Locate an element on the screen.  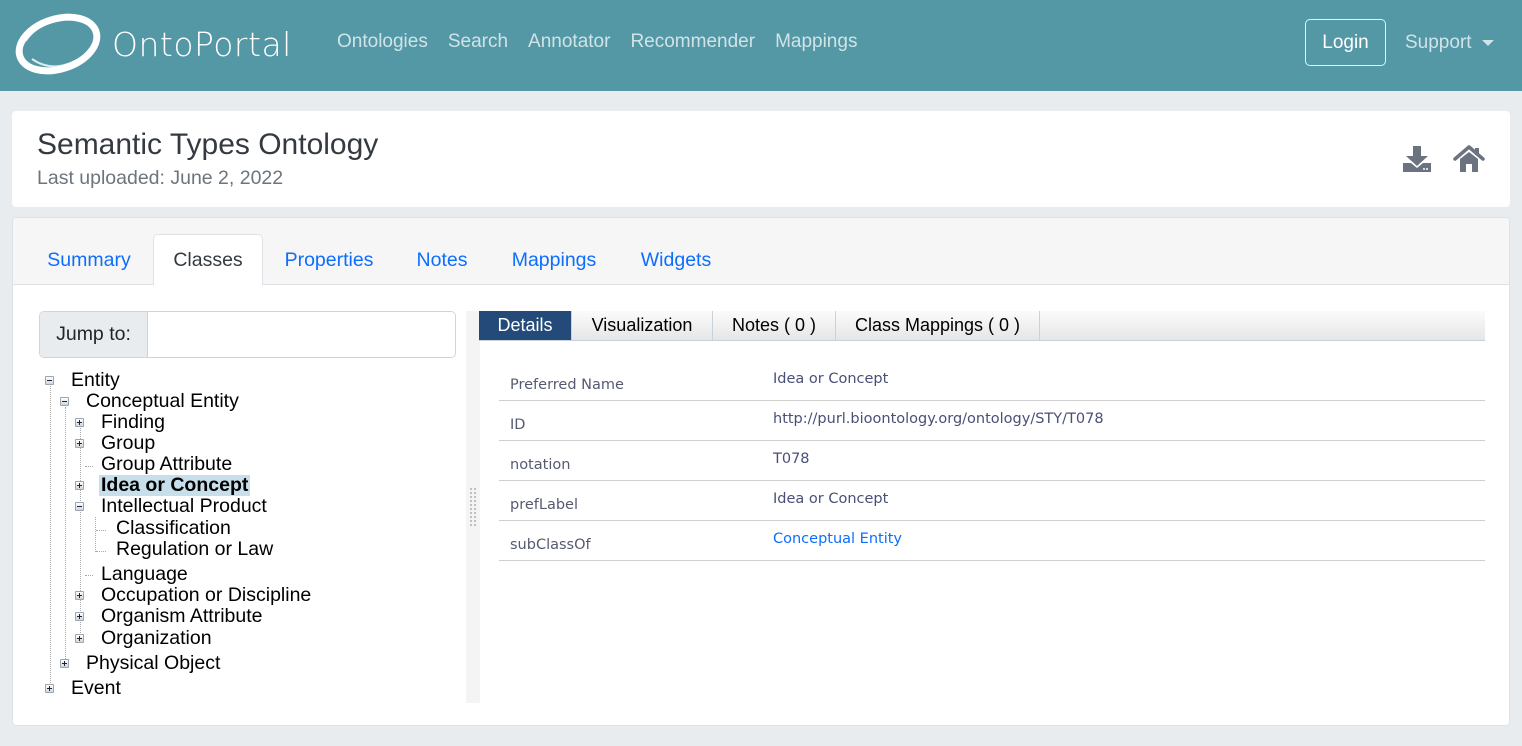
nav-link-ontologies: Ontologies is located at coordinates (382, 42).